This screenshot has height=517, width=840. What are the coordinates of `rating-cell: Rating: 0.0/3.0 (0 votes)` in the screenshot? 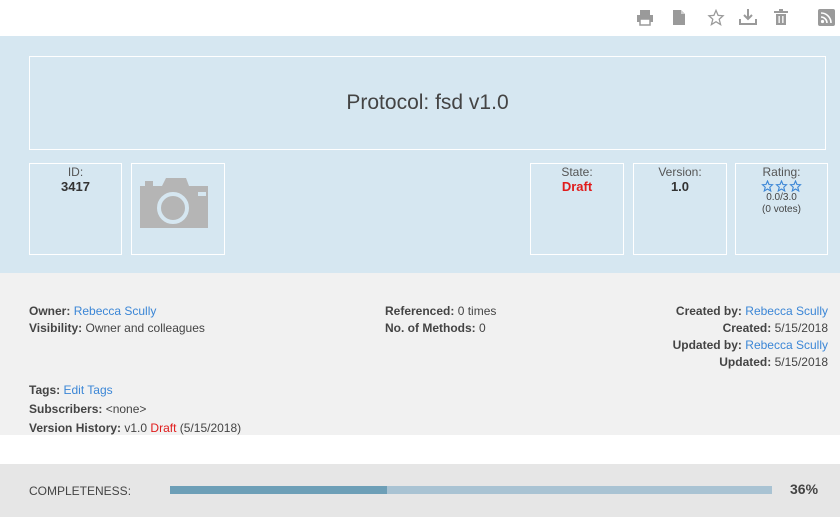 It's located at (781, 209).